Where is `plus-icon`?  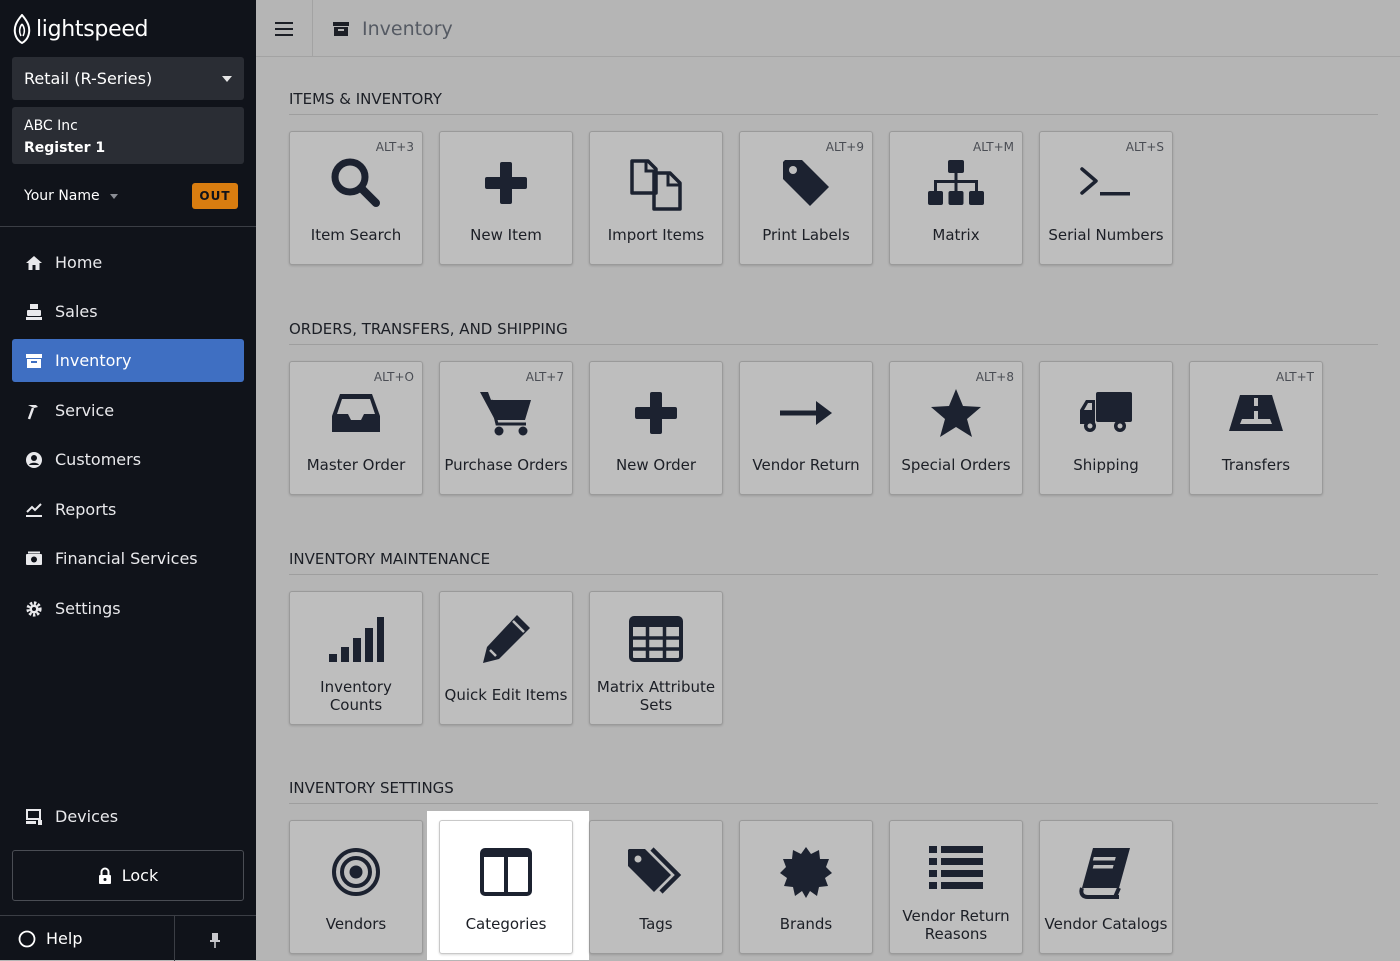 plus-icon is located at coordinates (656, 413).